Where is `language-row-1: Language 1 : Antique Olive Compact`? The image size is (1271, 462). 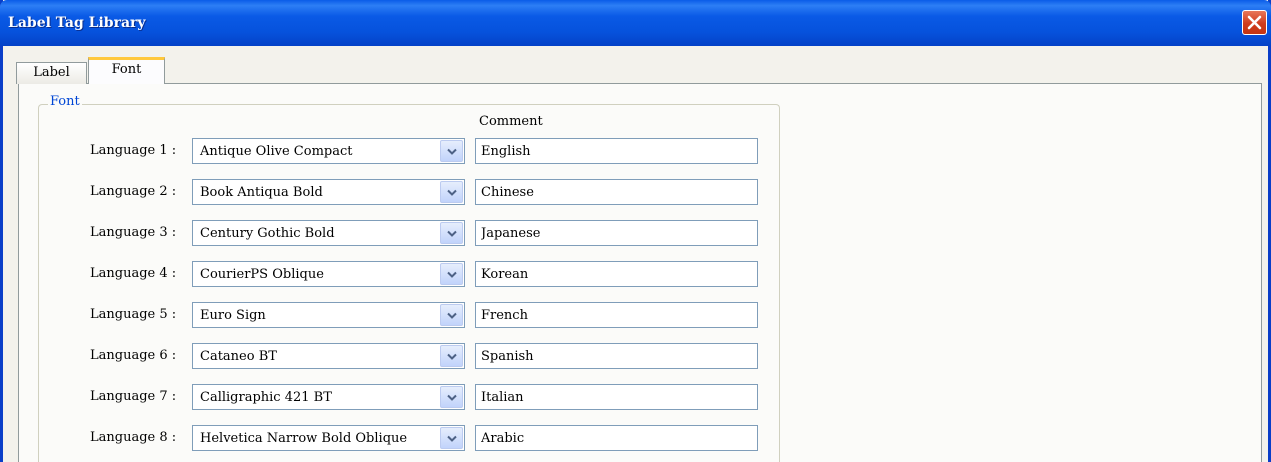
language-row-1: Language 1 : Antique Olive Compact is located at coordinates (400, 151).